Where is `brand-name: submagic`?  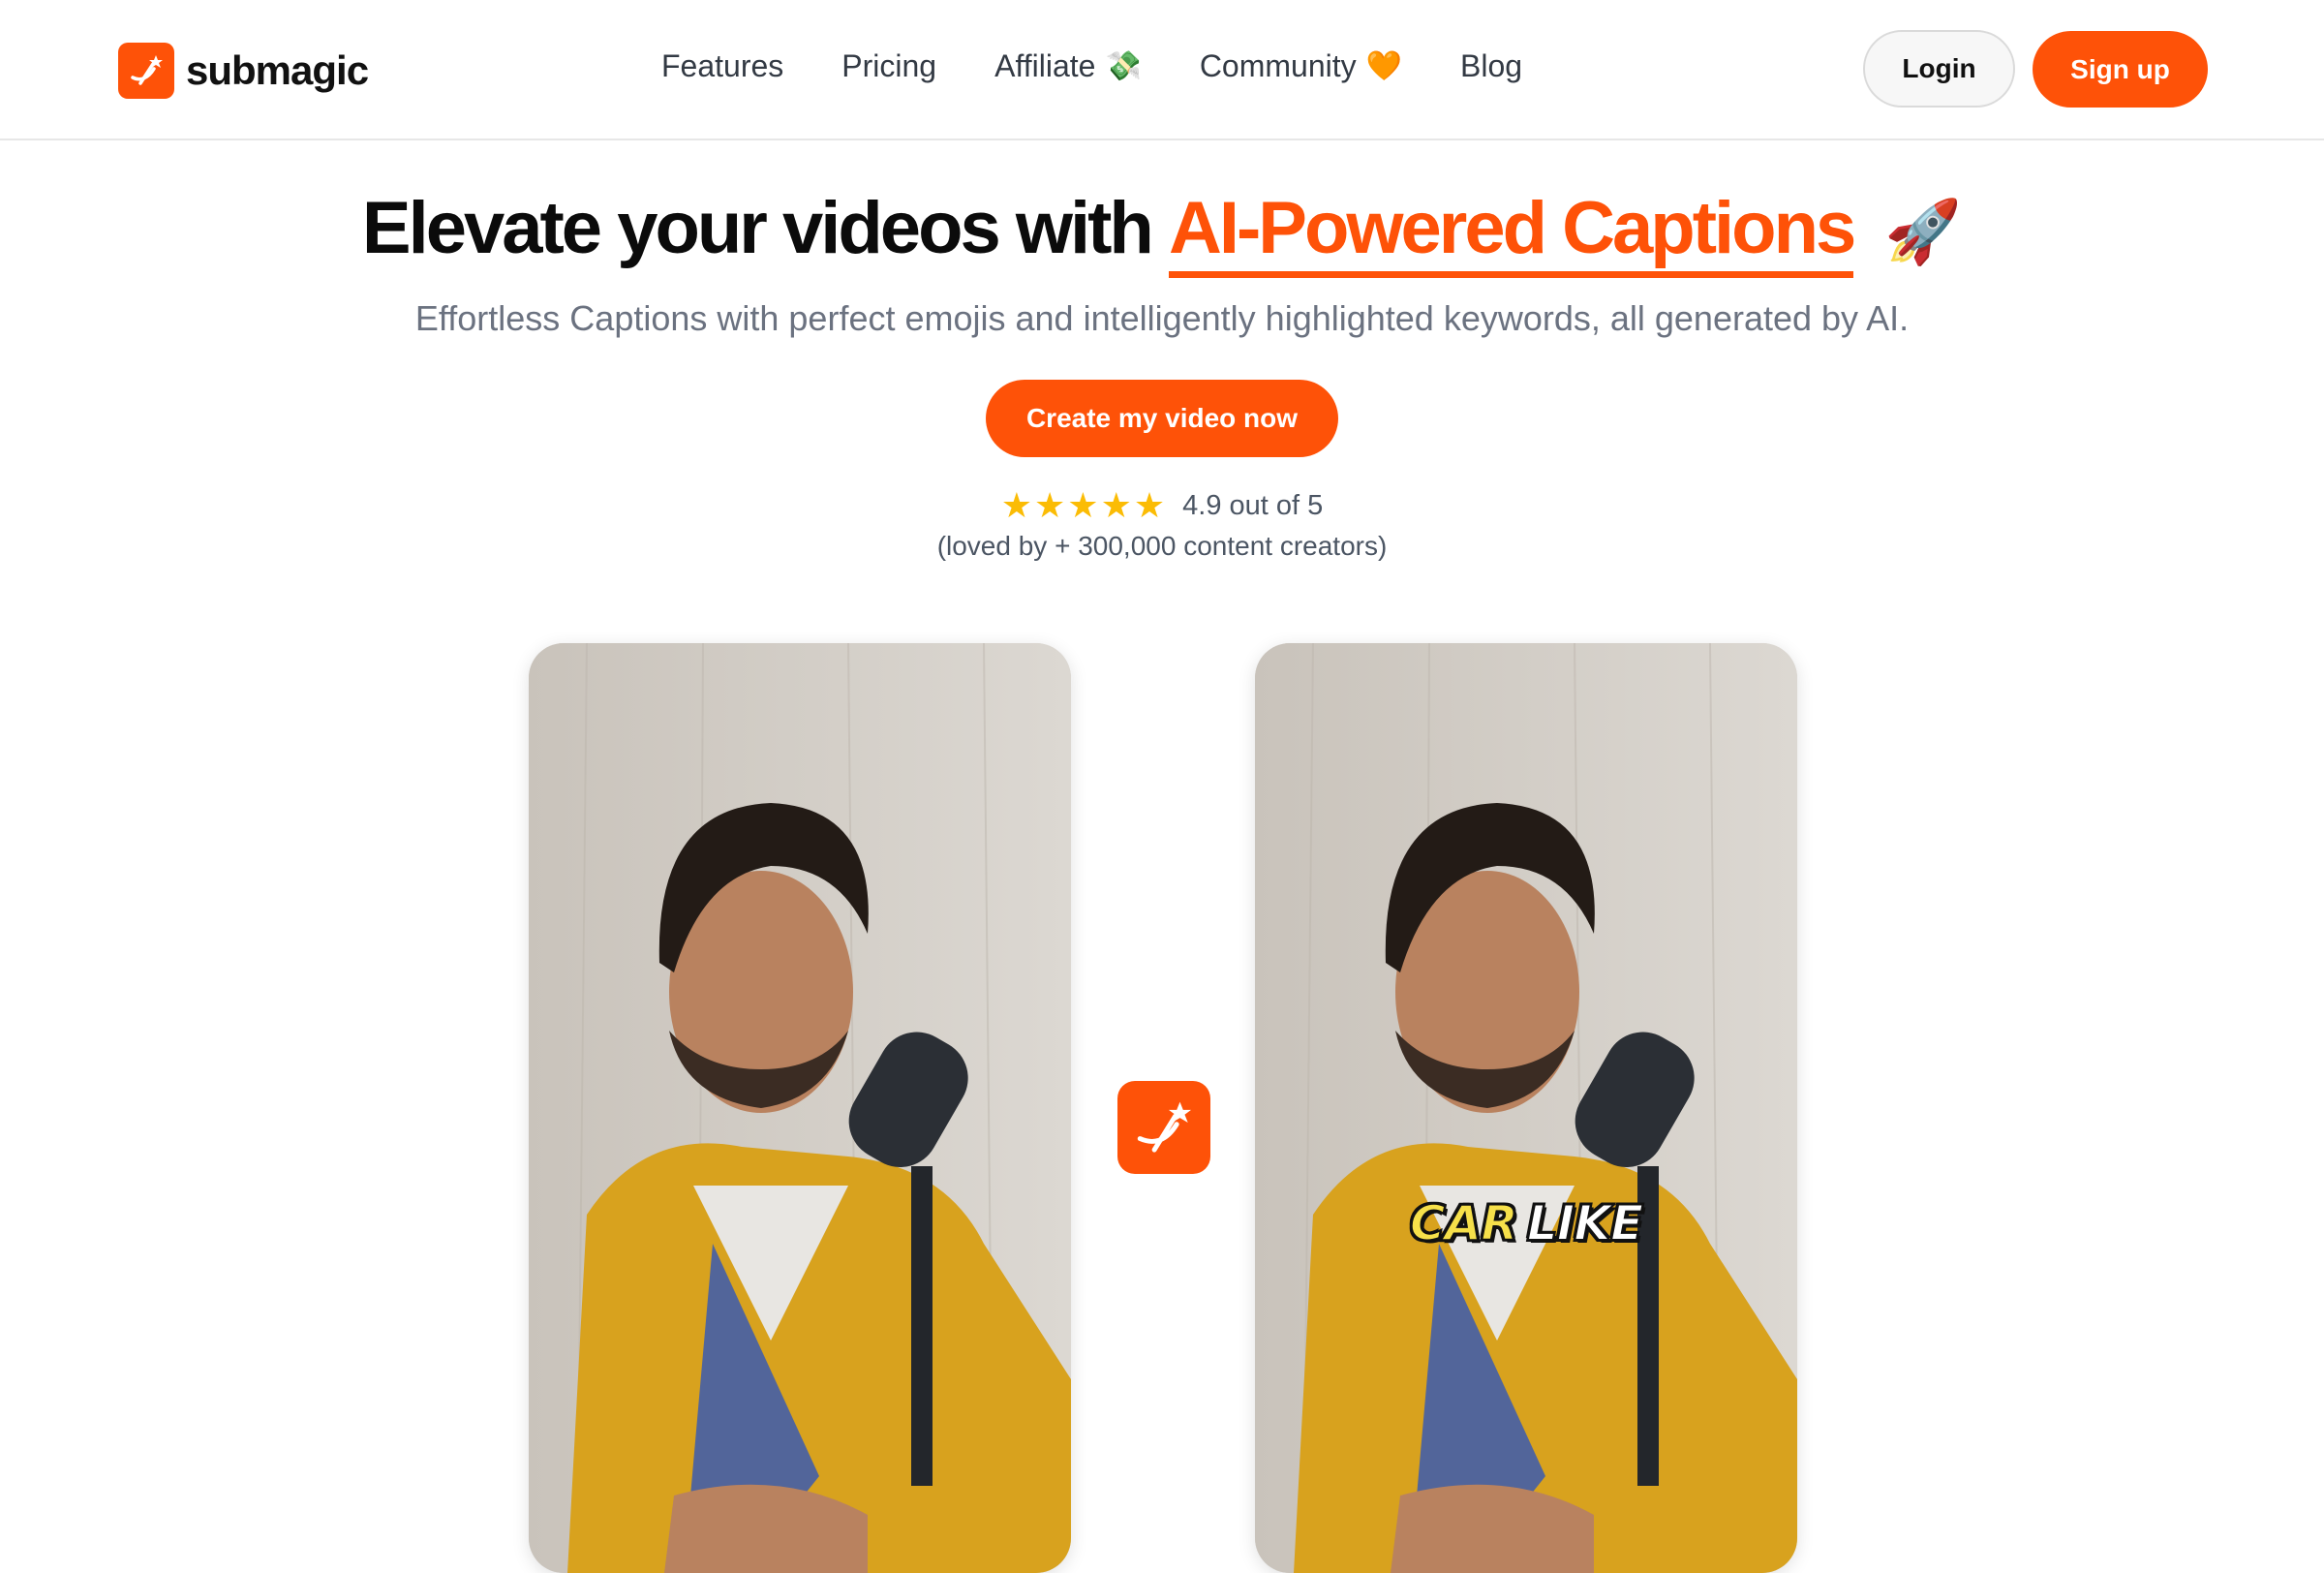 brand-name: submagic is located at coordinates (277, 70).